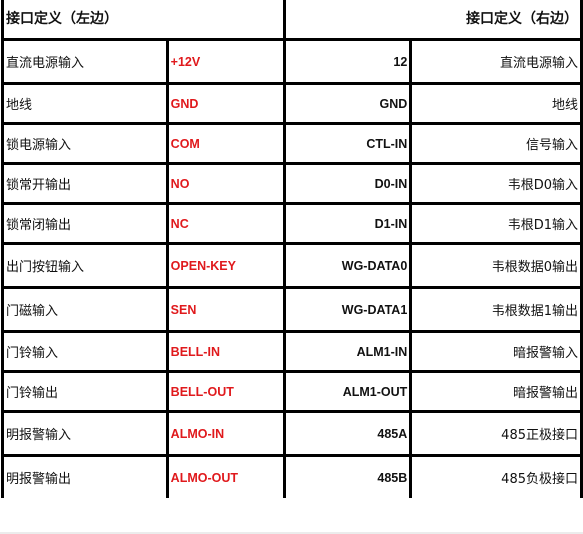  I want to click on right-description-cell: 韦根D1输入, so click(496, 223).